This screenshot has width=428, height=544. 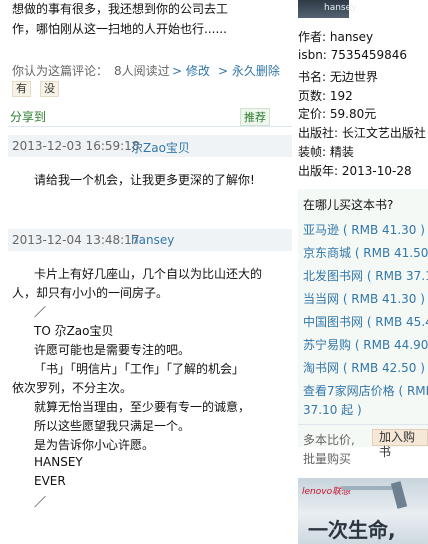 What do you see at coordinates (112, 350) in the screenshot?
I see `comment-2-line: 许愿可能也是需要专注的吧。` at bounding box center [112, 350].